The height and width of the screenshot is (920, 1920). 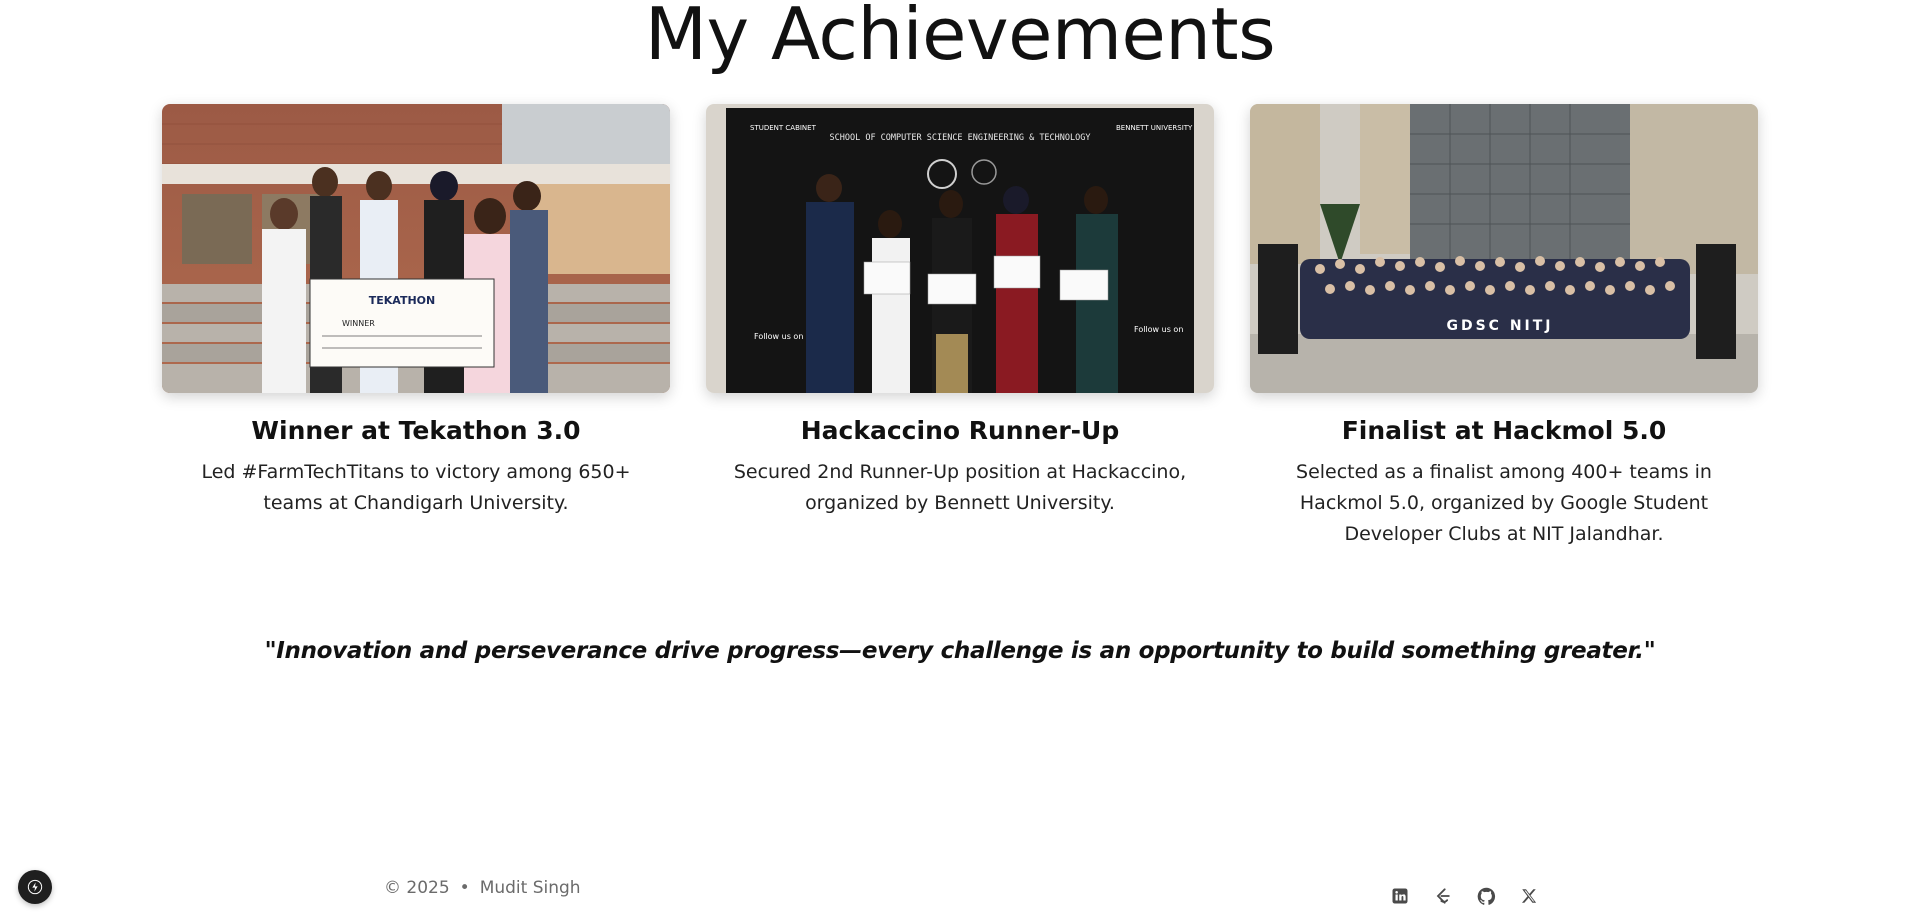 I want to click on tekathon-photo: TEKATHON WINNER, so click(x=416, y=248).